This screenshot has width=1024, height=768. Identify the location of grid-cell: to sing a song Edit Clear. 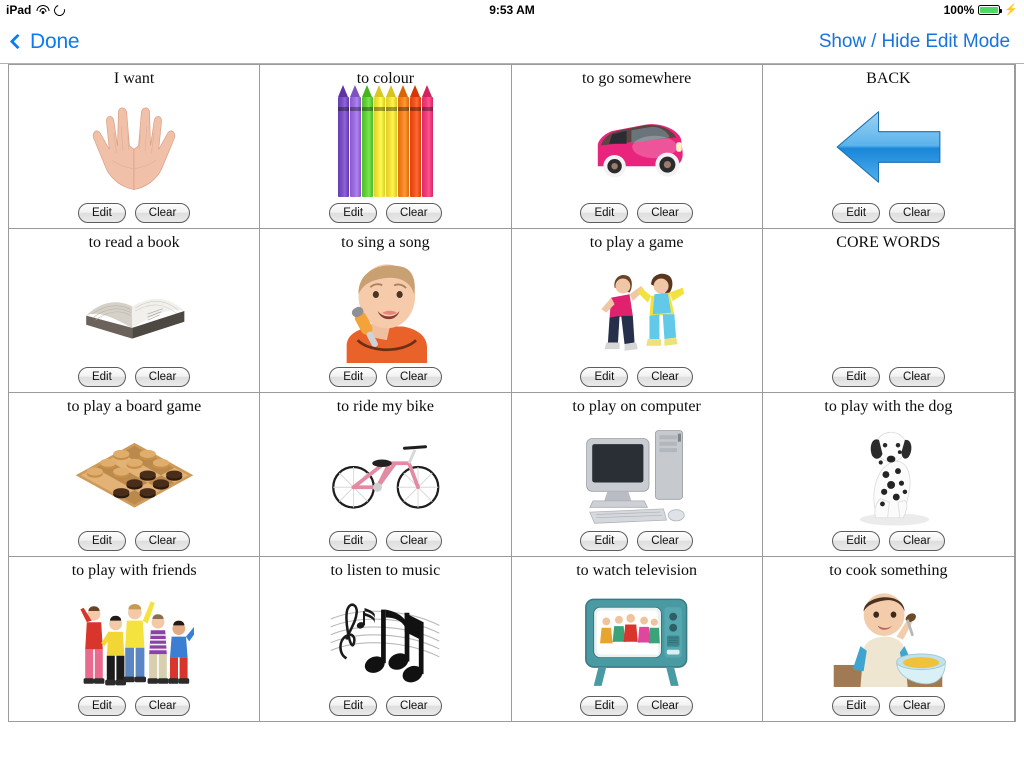
(386, 311).